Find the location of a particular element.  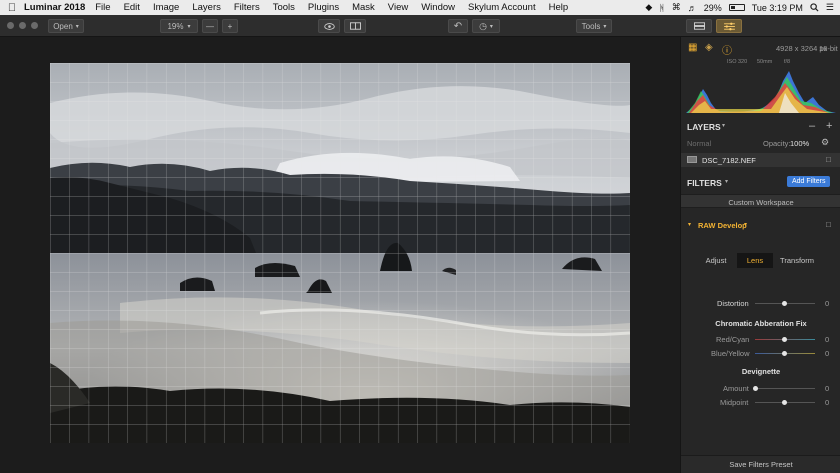

opacity-value: 100% is located at coordinates (799, 143).